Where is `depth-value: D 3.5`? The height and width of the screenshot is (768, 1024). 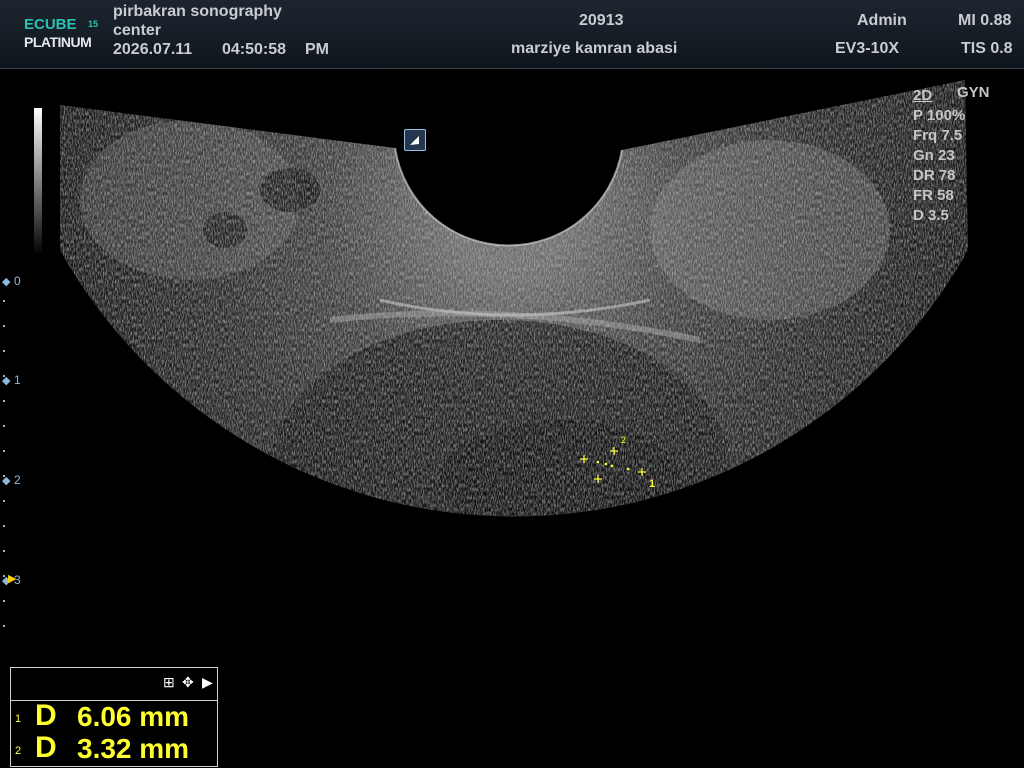
depth-value: D 3.5 is located at coordinates (931, 215).